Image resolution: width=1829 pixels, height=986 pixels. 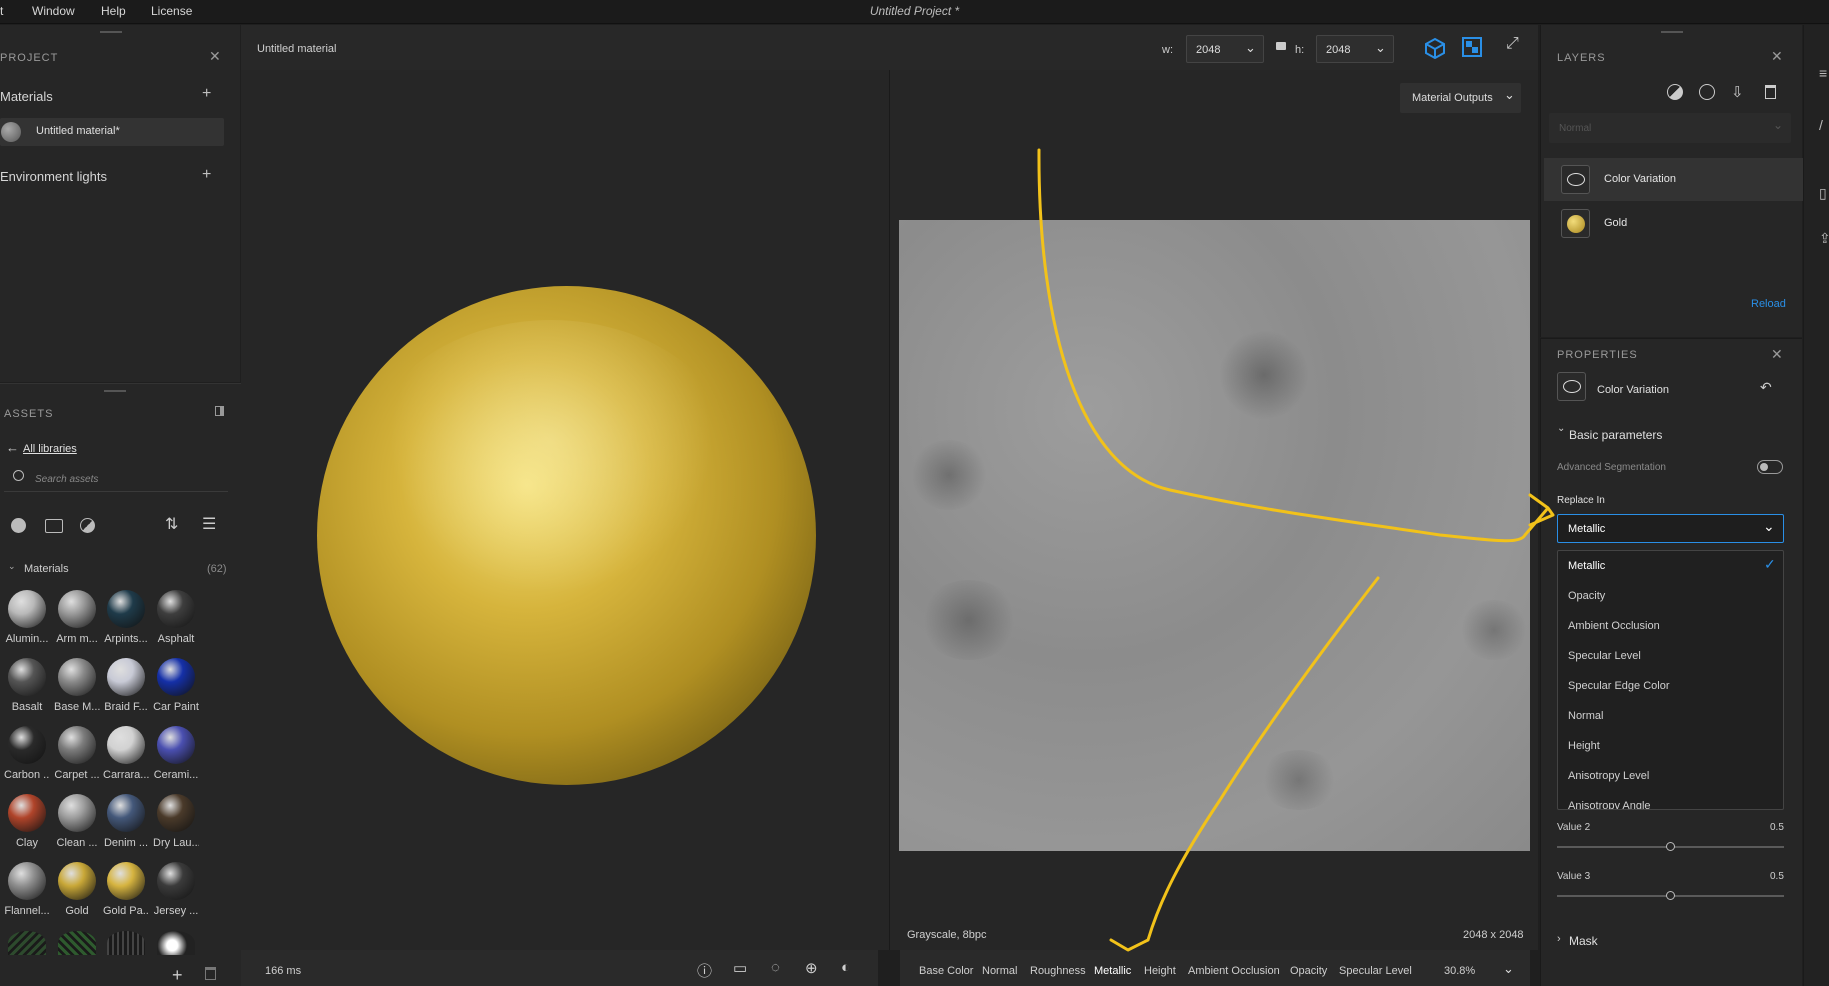 What do you see at coordinates (206, 94) in the screenshot?
I see `add-material-icon: +` at bounding box center [206, 94].